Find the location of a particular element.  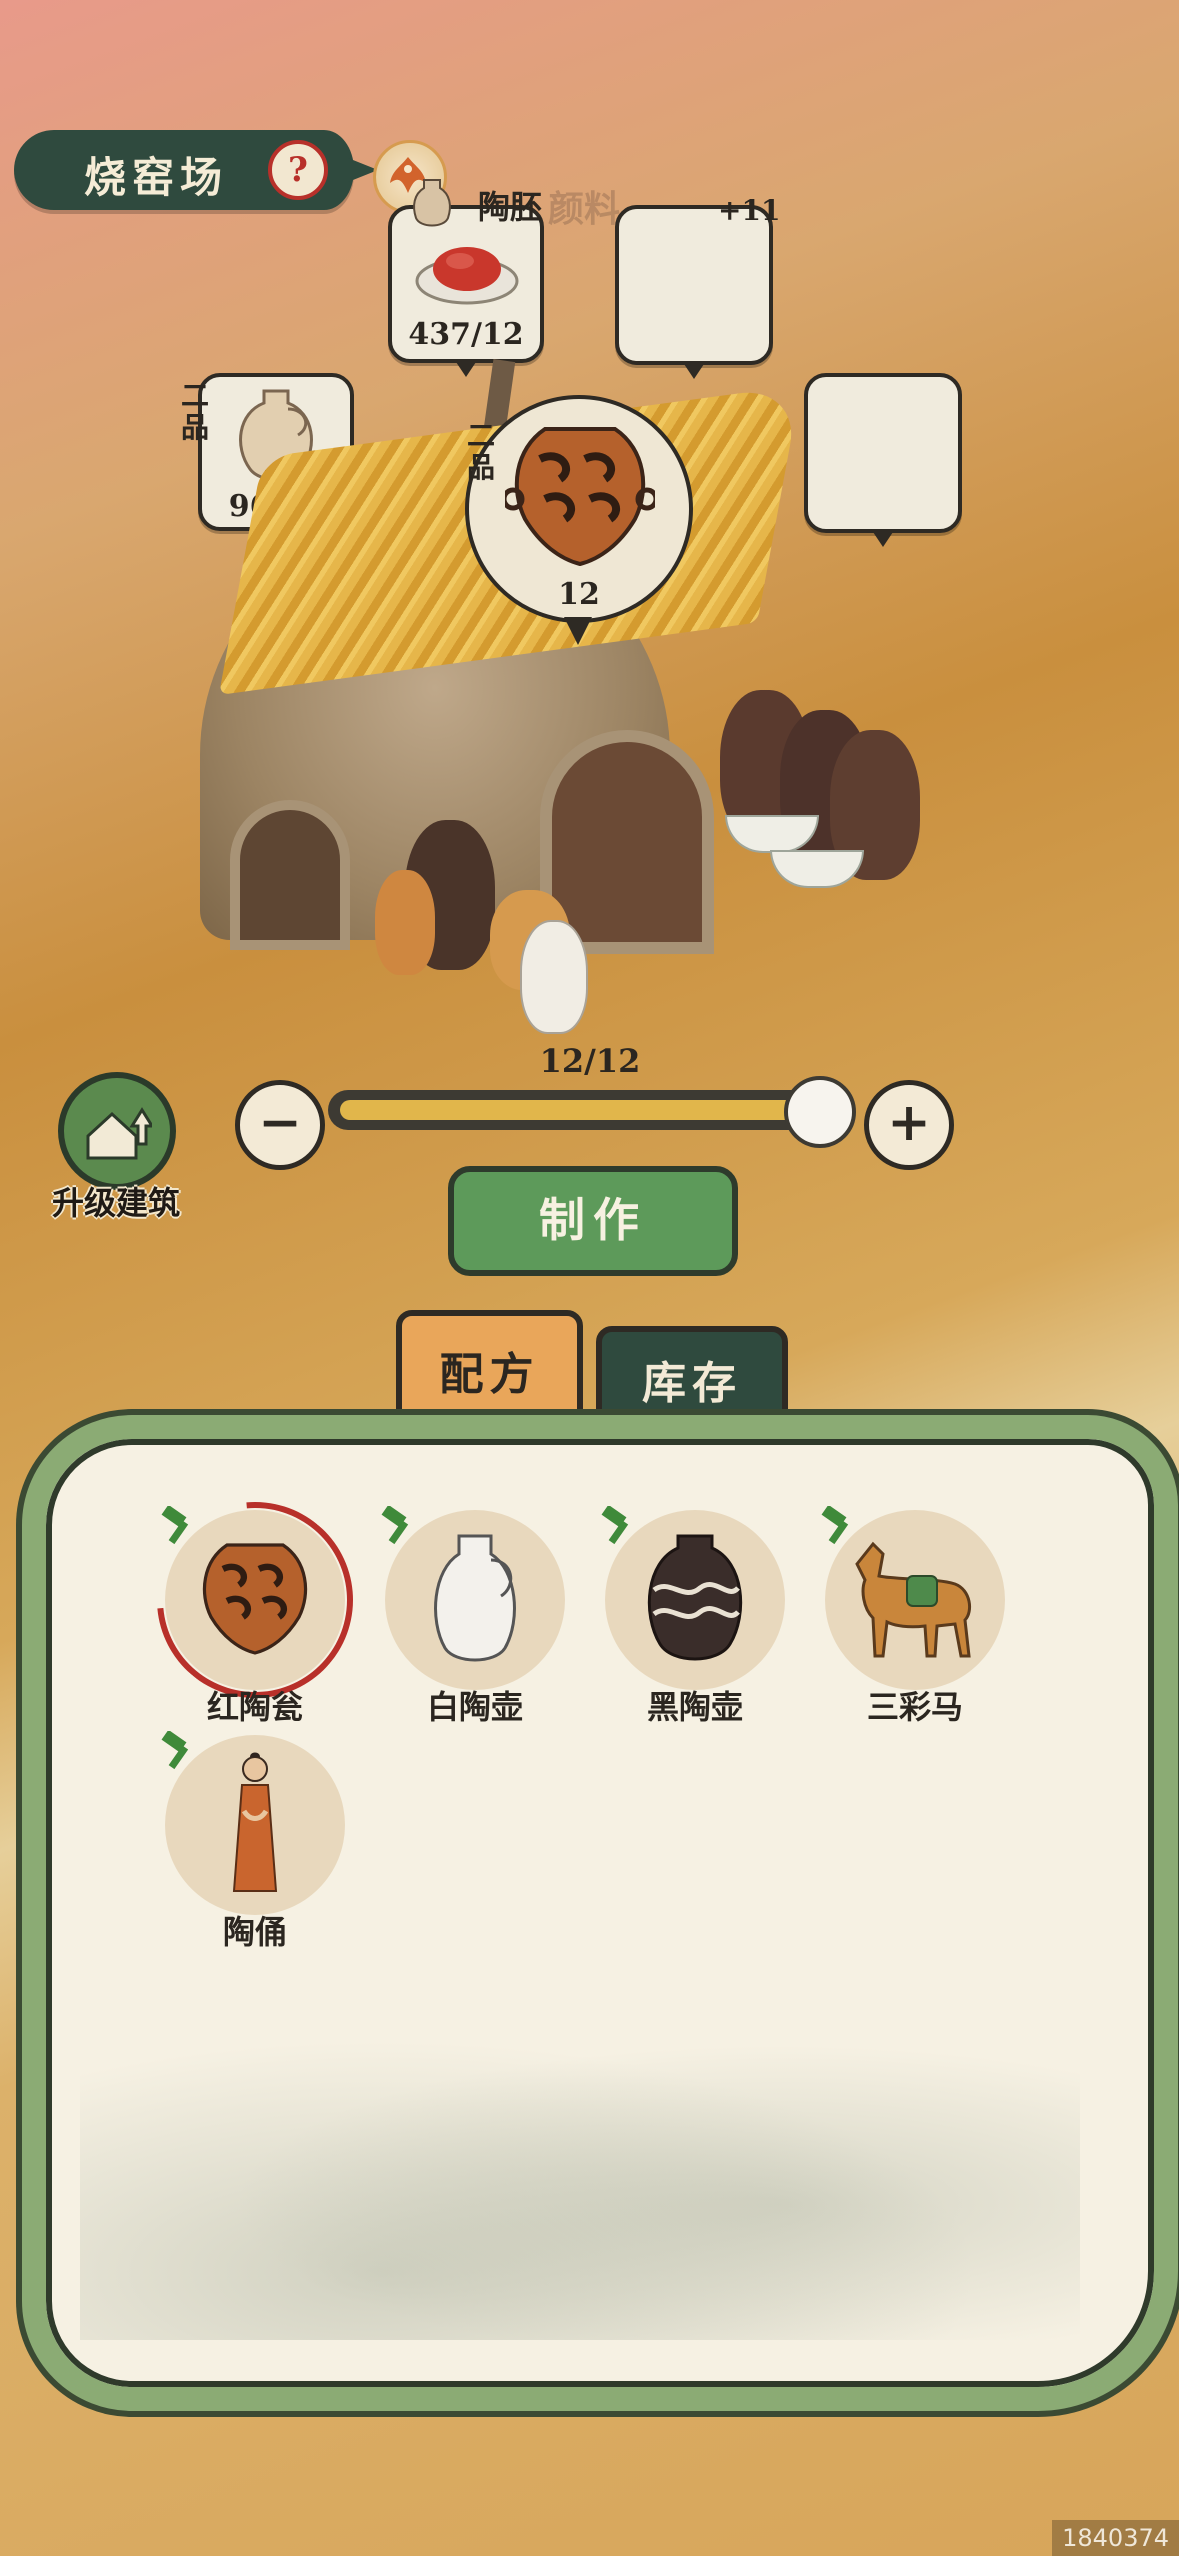

pigment-count: 437/12 is located at coordinates (466, 334).